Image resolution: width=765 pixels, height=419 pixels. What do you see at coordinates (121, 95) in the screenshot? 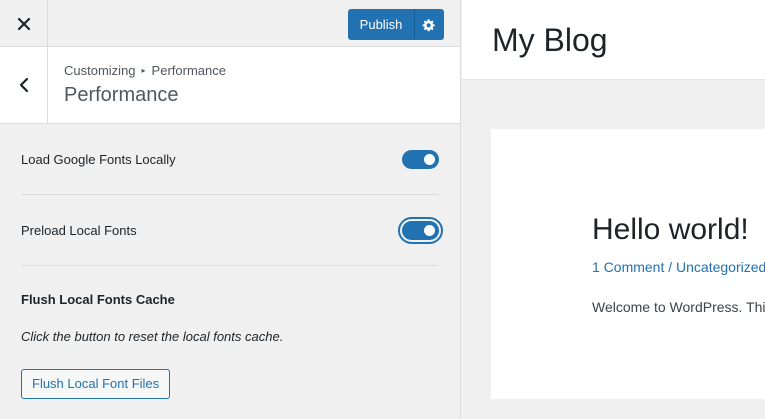
I see `section-title: Performance` at bounding box center [121, 95].